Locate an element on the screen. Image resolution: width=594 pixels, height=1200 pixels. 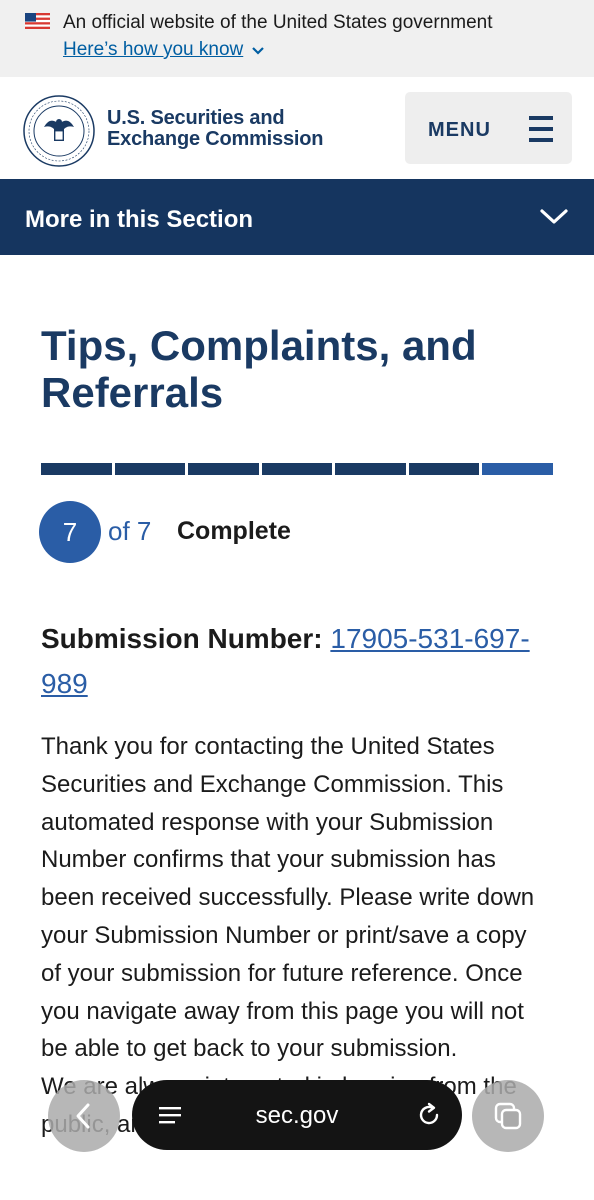
menu-label: MENU is located at coordinates (459, 130).